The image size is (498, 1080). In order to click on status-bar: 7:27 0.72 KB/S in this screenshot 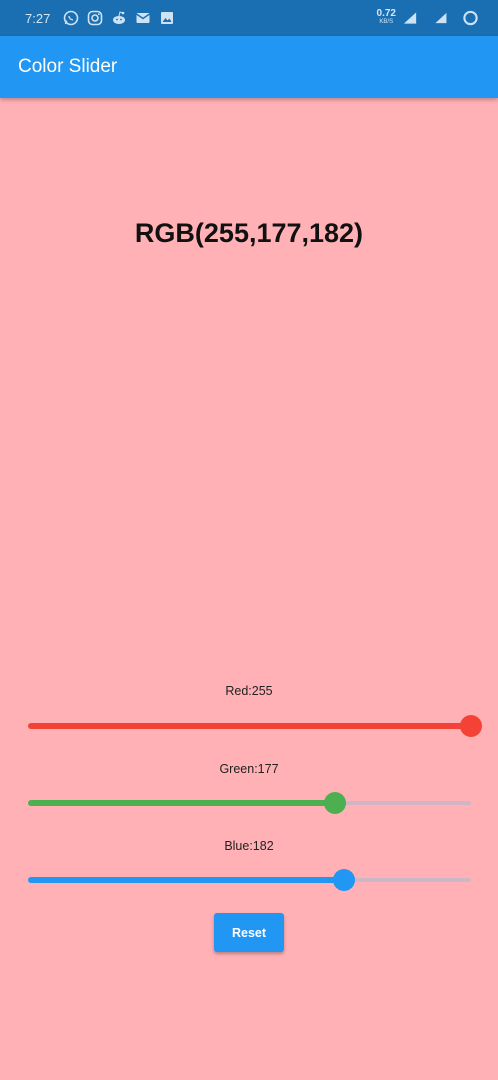, I will do `click(249, 18)`.